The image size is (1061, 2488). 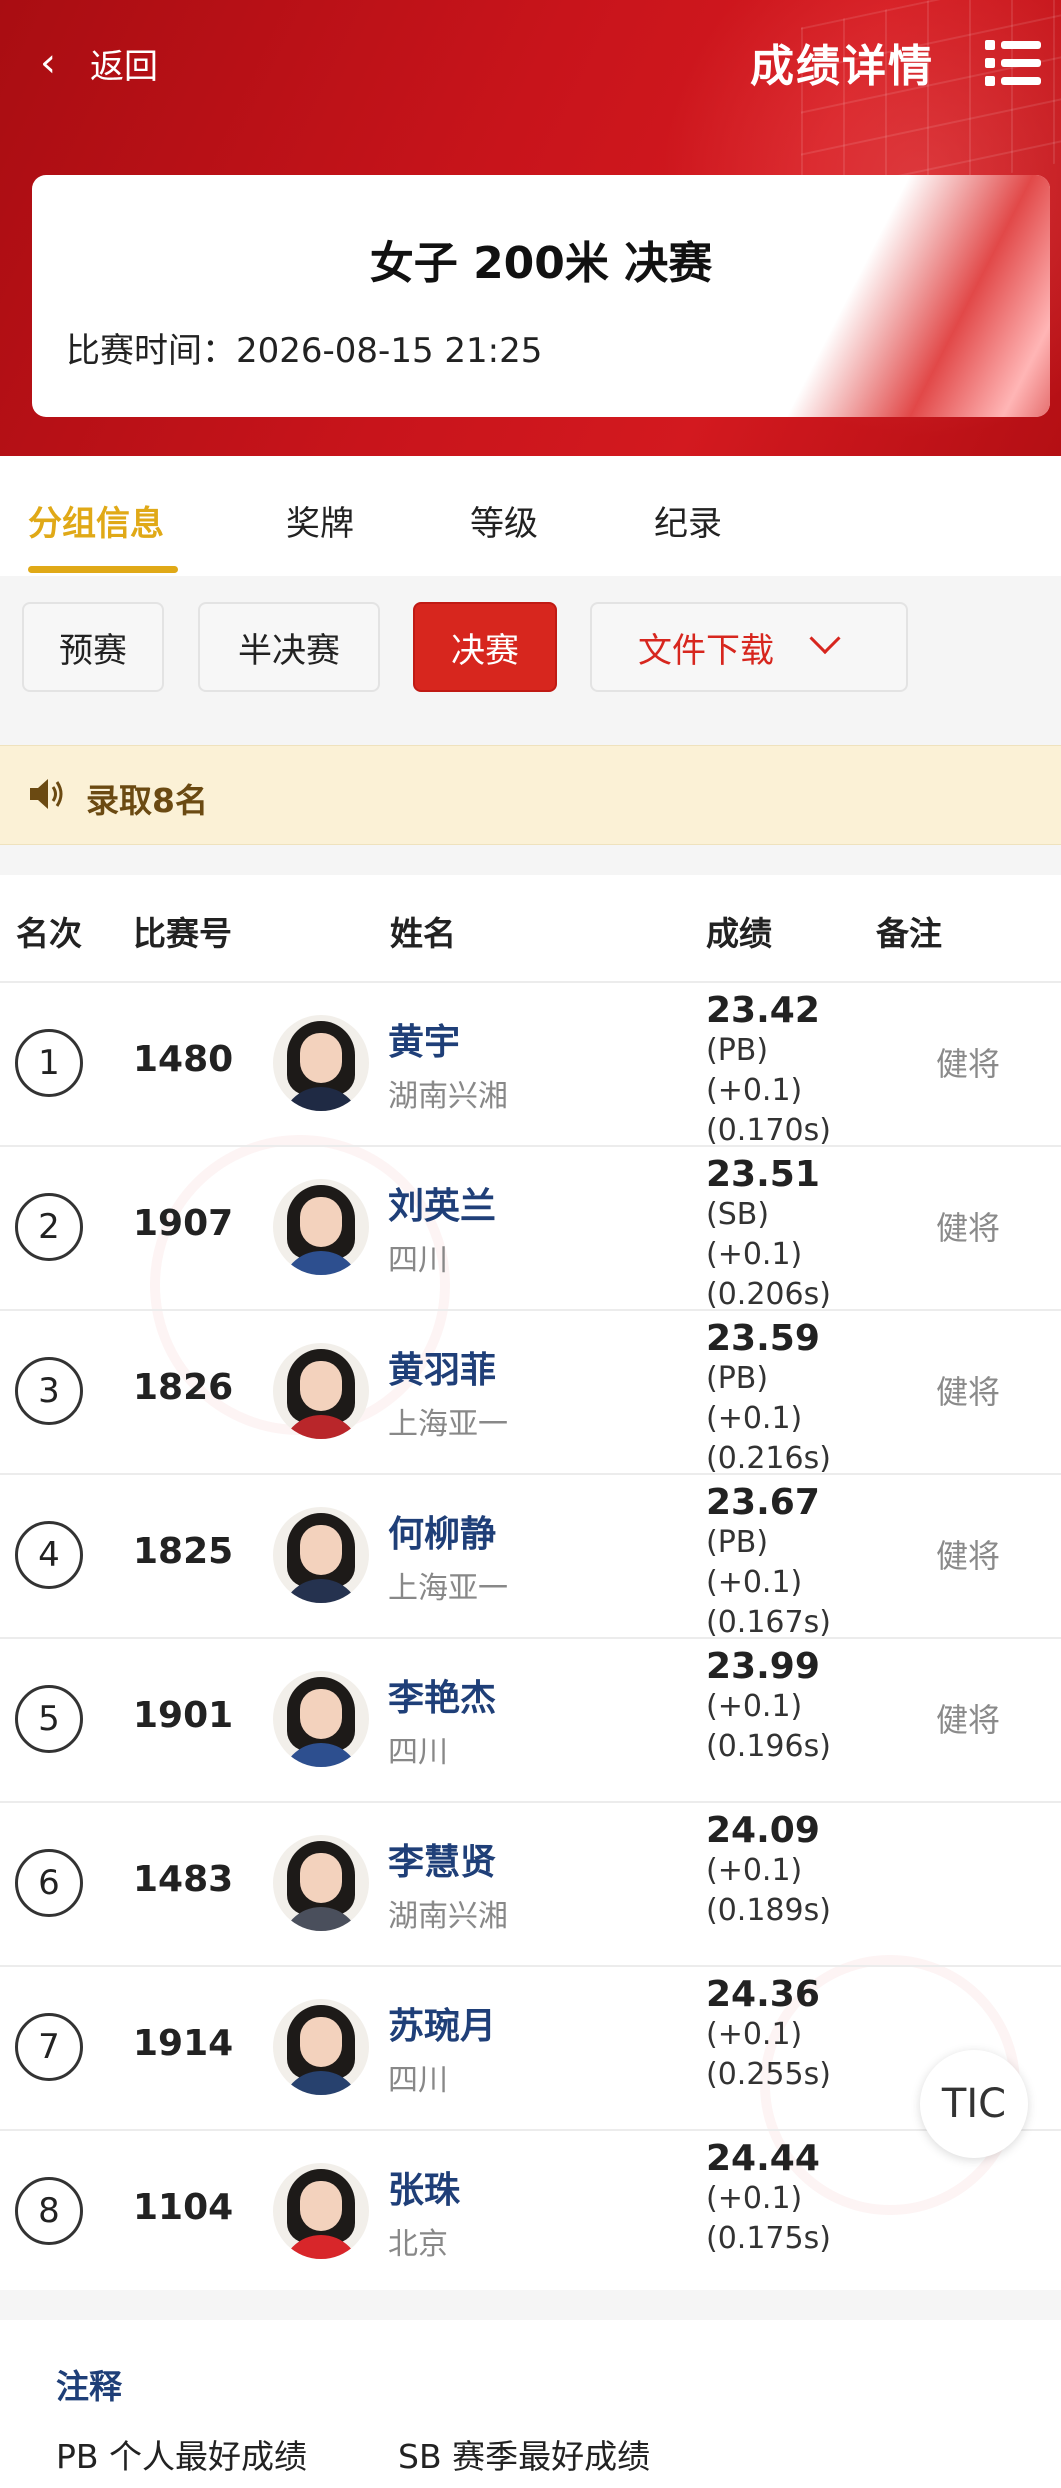 What do you see at coordinates (183, 1551) in the screenshot?
I see `bib-number: 1825` at bounding box center [183, 1551].